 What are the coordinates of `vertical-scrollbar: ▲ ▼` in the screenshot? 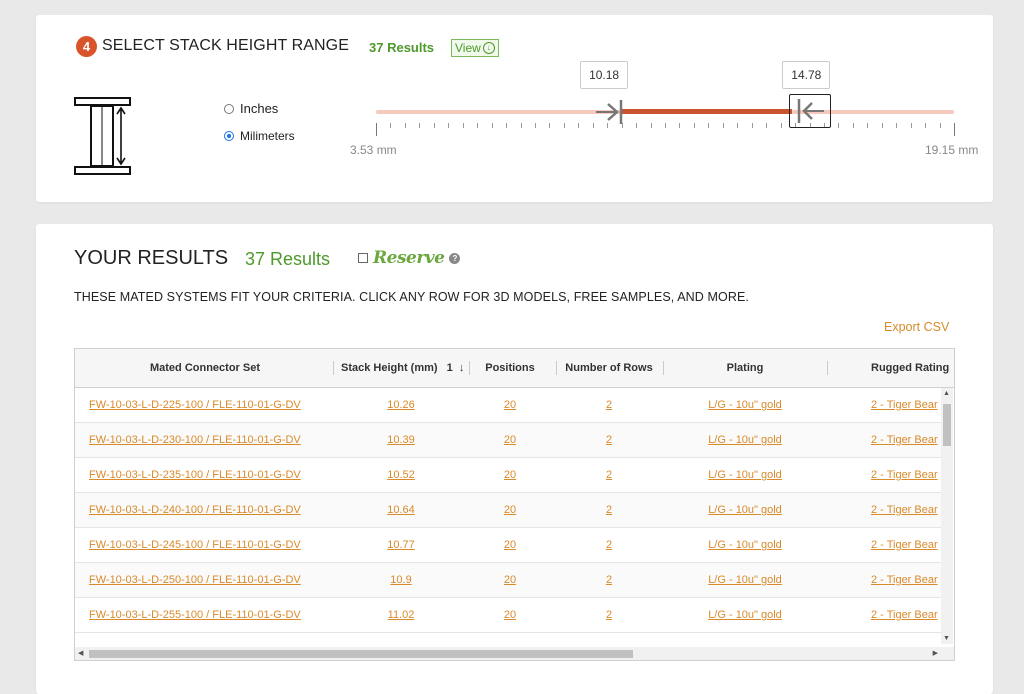 It's located at (947, 516).